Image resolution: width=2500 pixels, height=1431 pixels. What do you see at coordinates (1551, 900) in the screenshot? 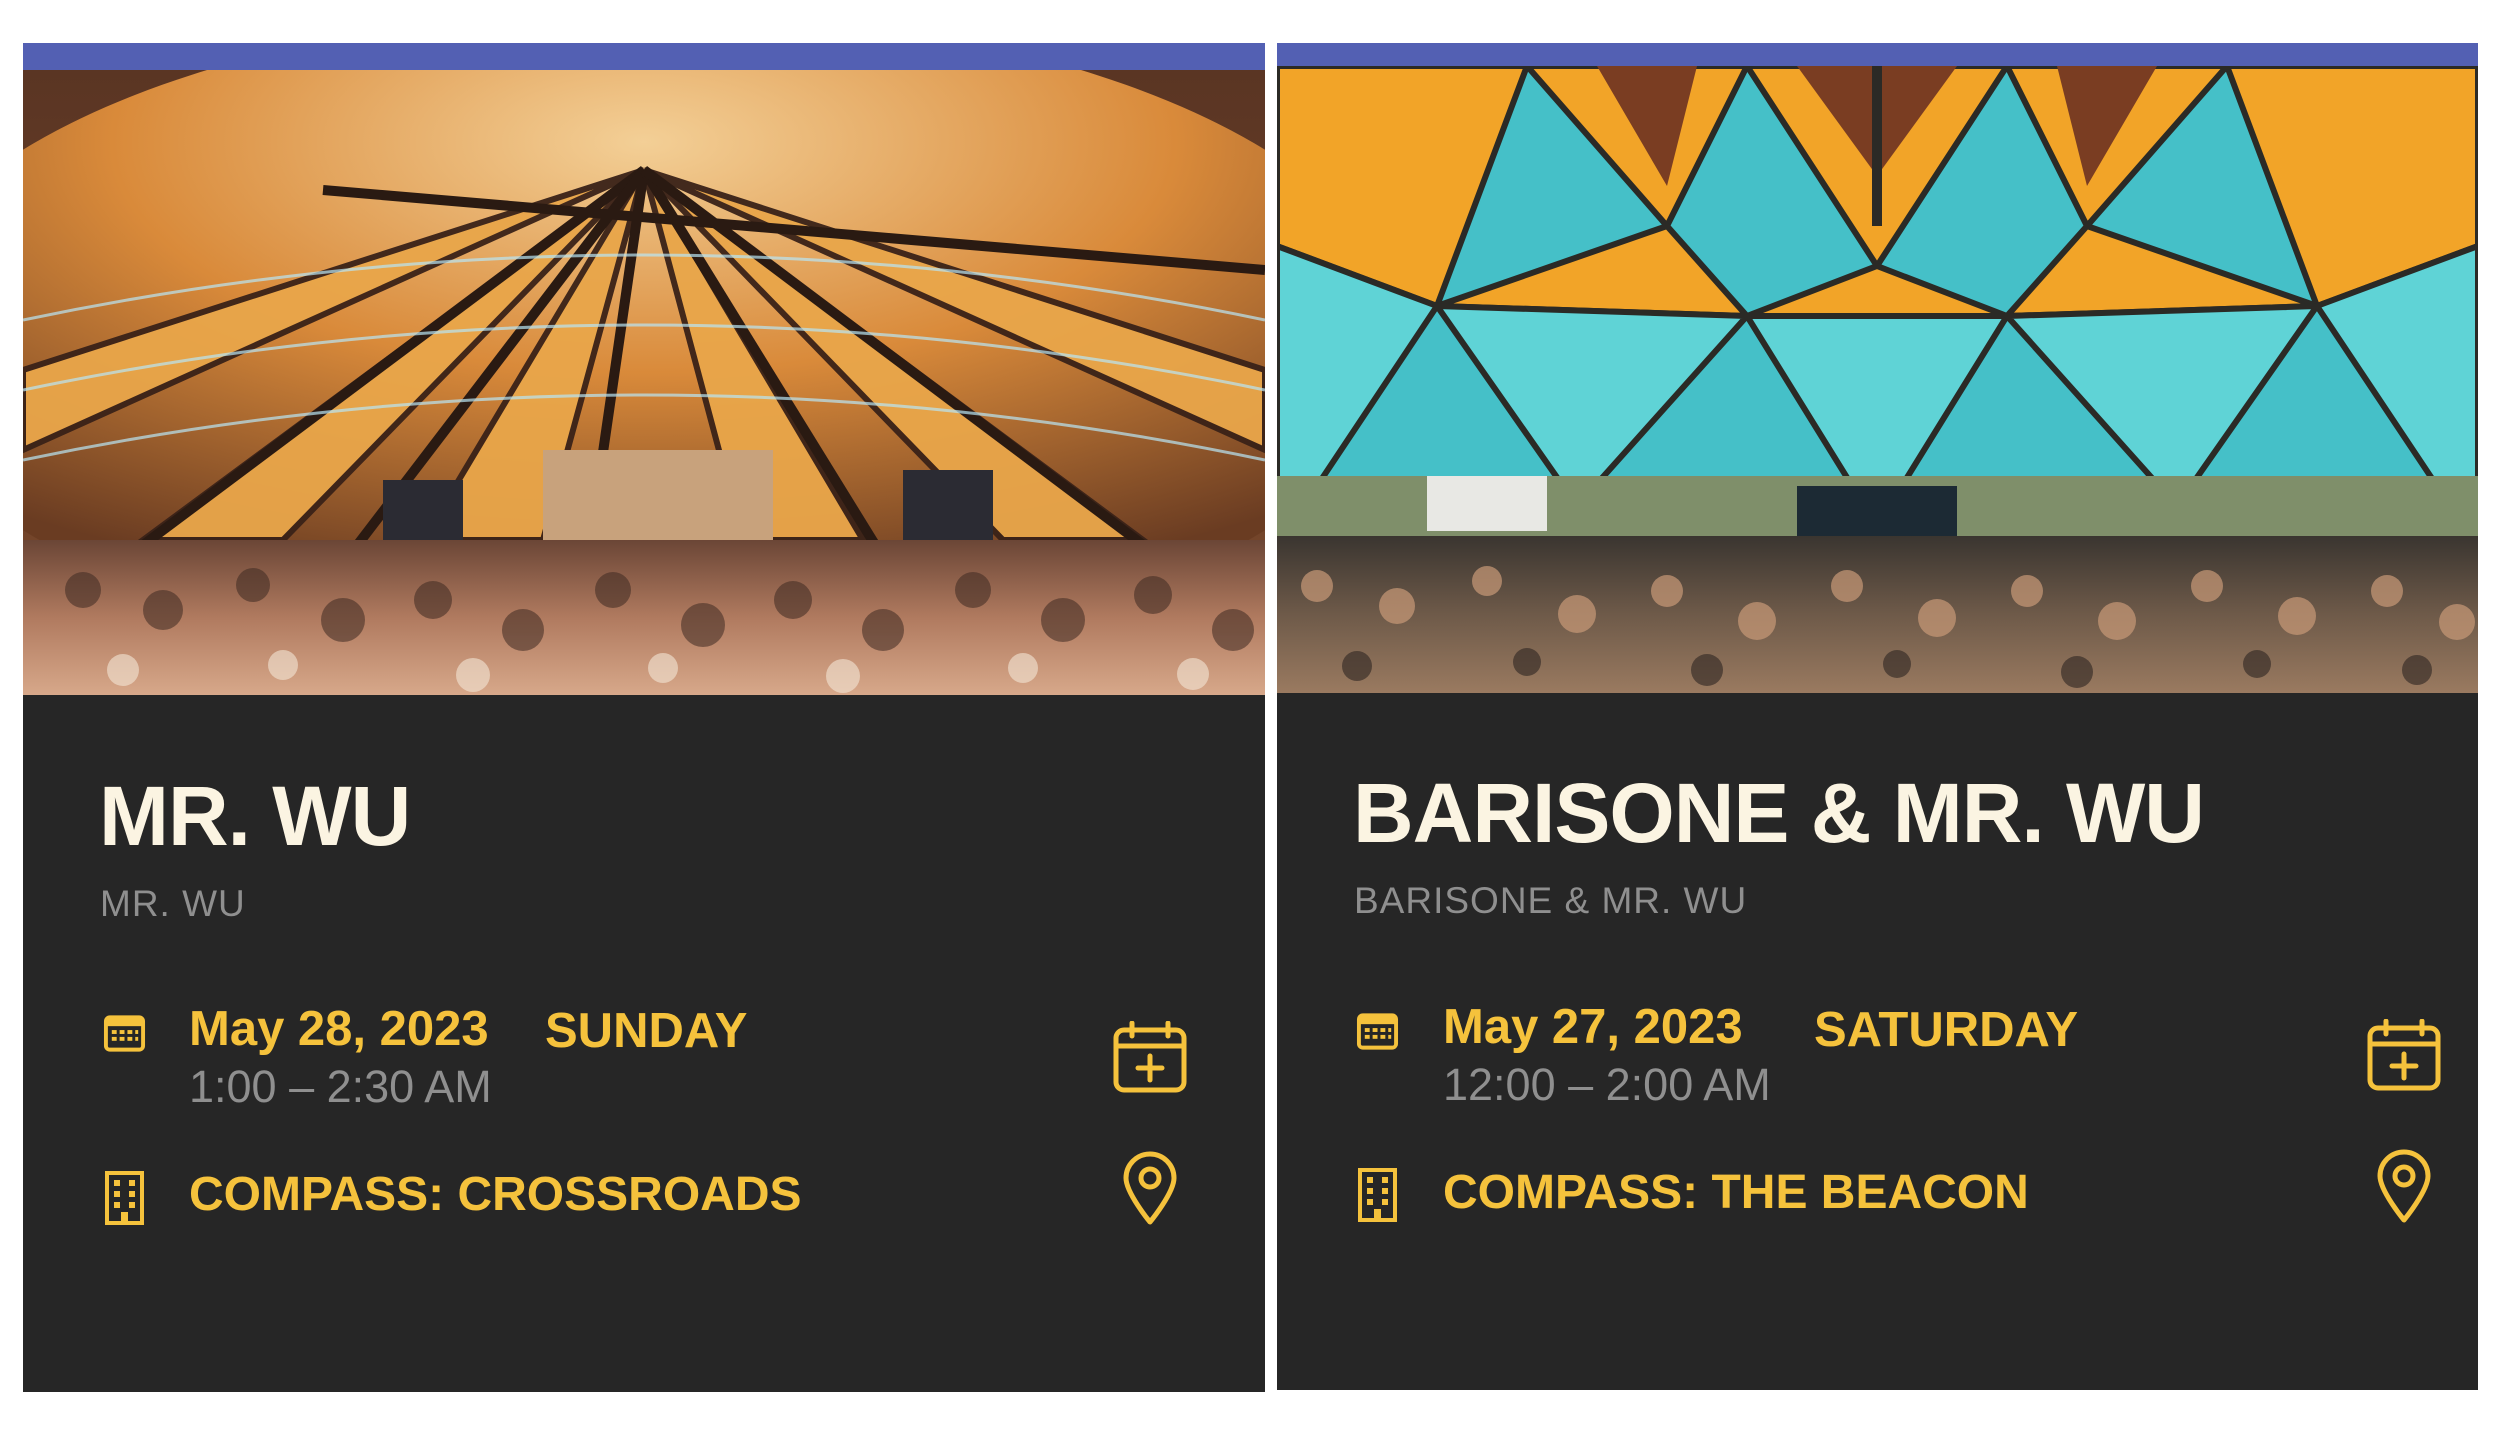
I see `artist-name: BARISONE & MR. WU` at bounding box center [1551, 900].